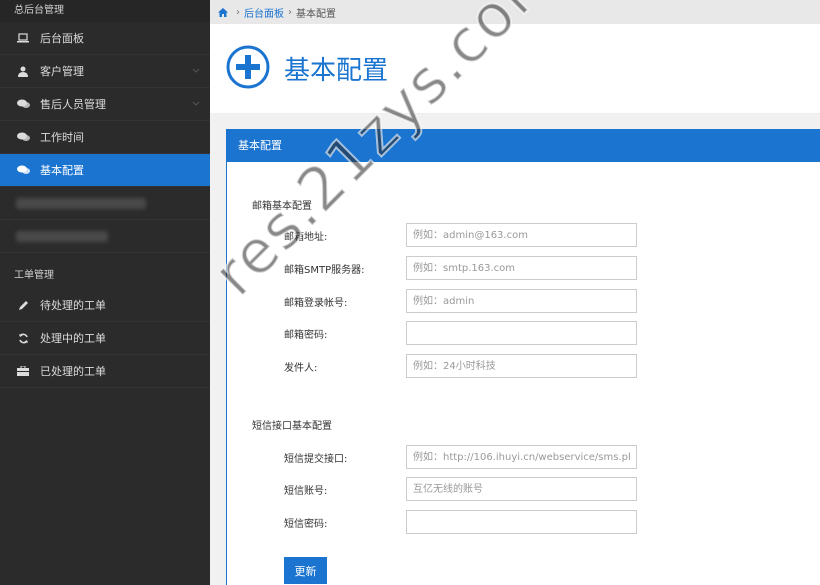 The width and height of the screenshot is (820, 585). I want to click on sidebar-item-dashboard: 后台面板, so click(105, 38).